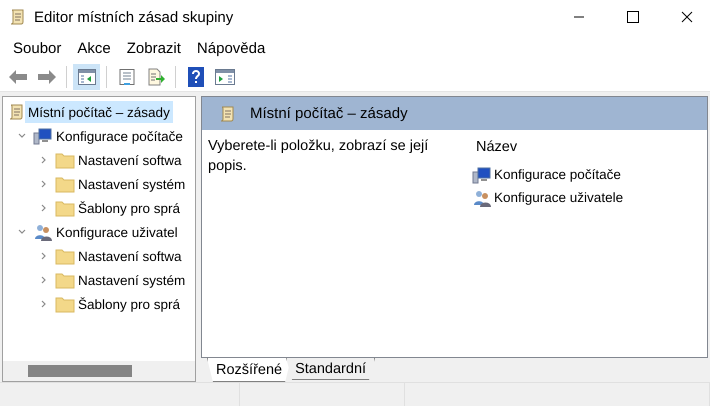 This screenshot has width=710, height=406. Describe the element at coordinates (127, 77) in the screenshot. I see `properties-icon` at that location.